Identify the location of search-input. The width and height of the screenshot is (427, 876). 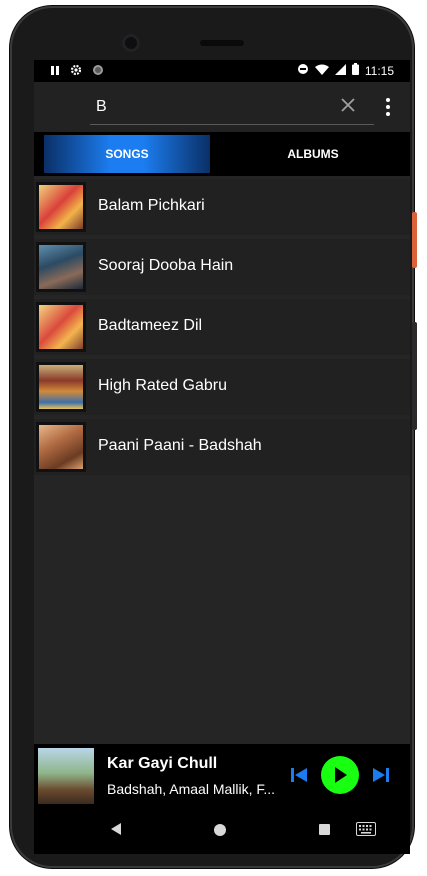
(232, 107).